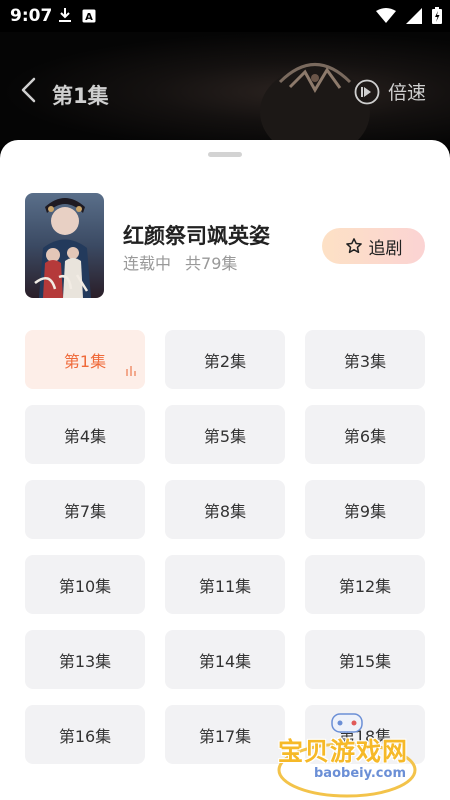 The width and height of the screenshot is (450, 800). I want to click on drama-episode-count: 共79集, so click(211, 263).